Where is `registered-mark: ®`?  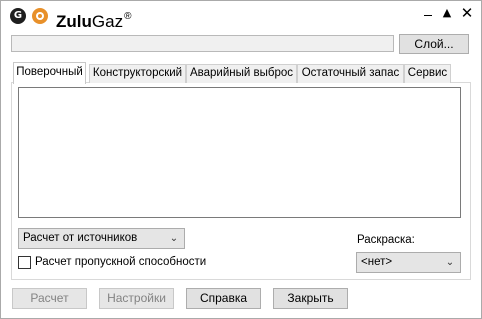 registered-mark: ® is located at coordinates (128, 16).